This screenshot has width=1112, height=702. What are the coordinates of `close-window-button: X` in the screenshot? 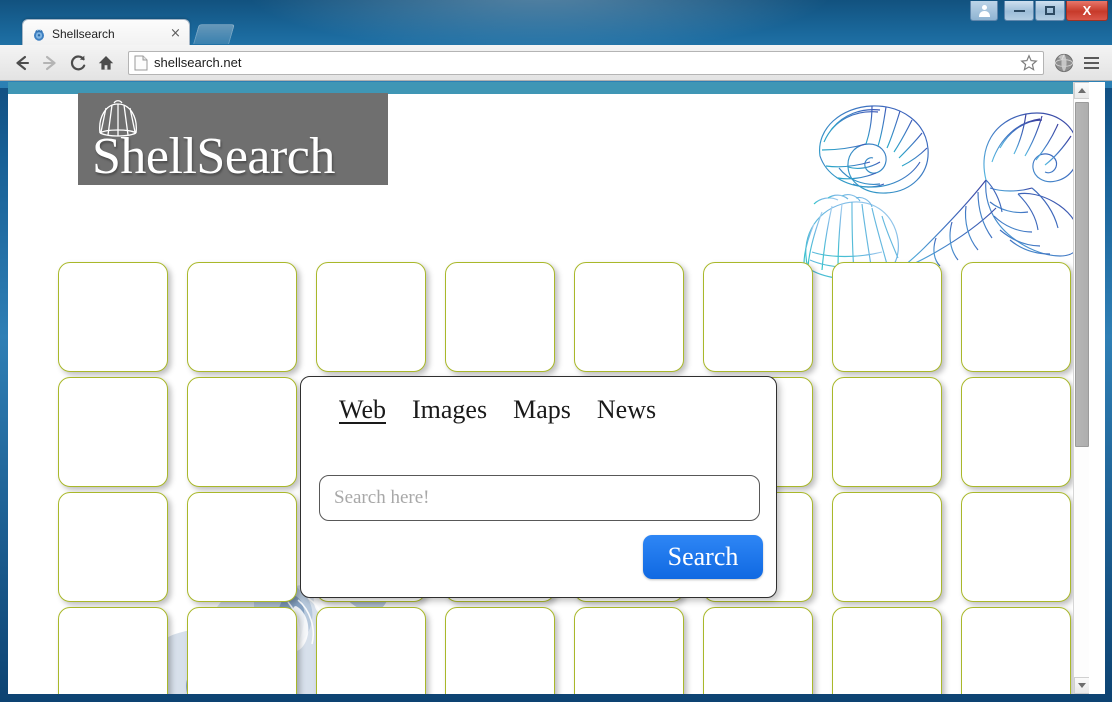 It's located at (1087, 11).